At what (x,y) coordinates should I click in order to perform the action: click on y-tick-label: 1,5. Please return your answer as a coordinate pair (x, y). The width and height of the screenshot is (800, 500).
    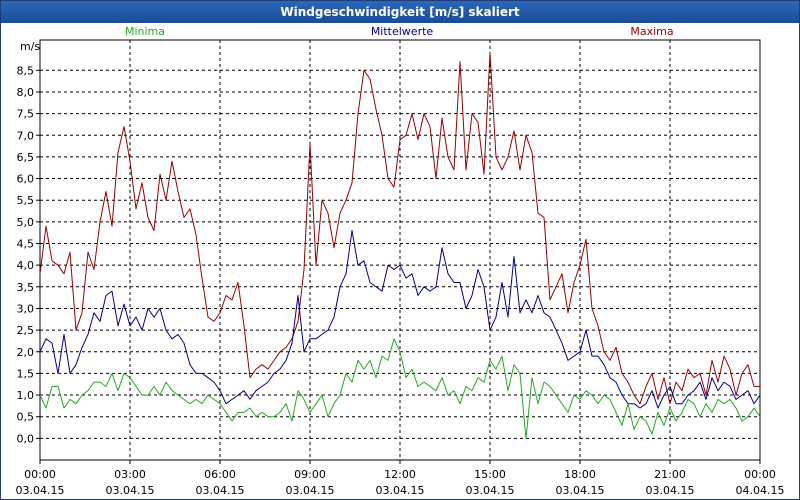
    Looking at the image, I should click on (26, 373).